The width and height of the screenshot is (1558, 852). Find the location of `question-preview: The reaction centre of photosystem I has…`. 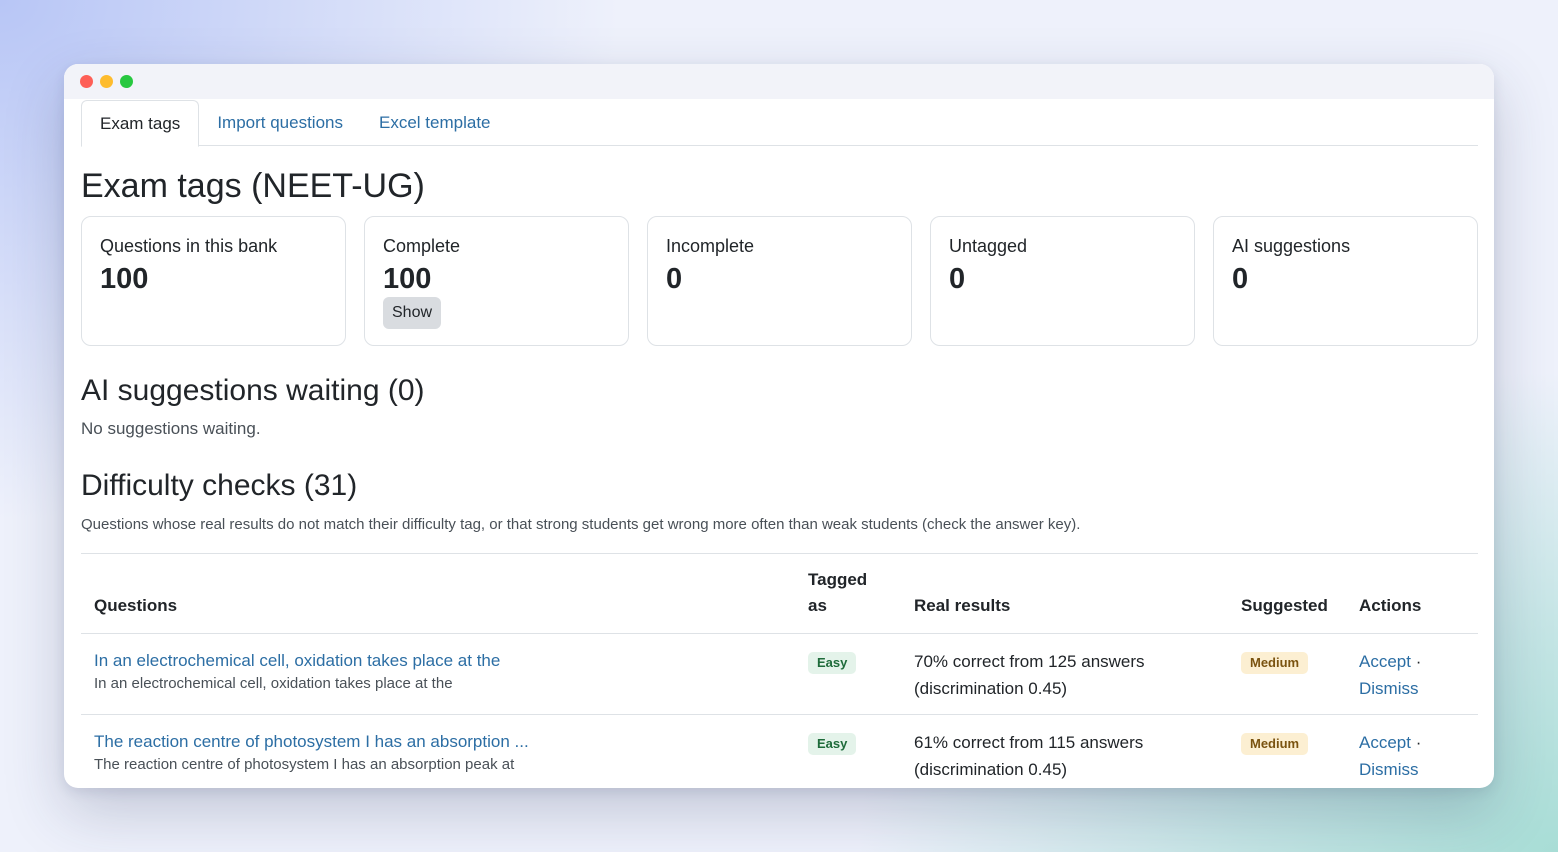

question-preview: The reaction centre of photosystem I has… is located at coordinates (304, 764).